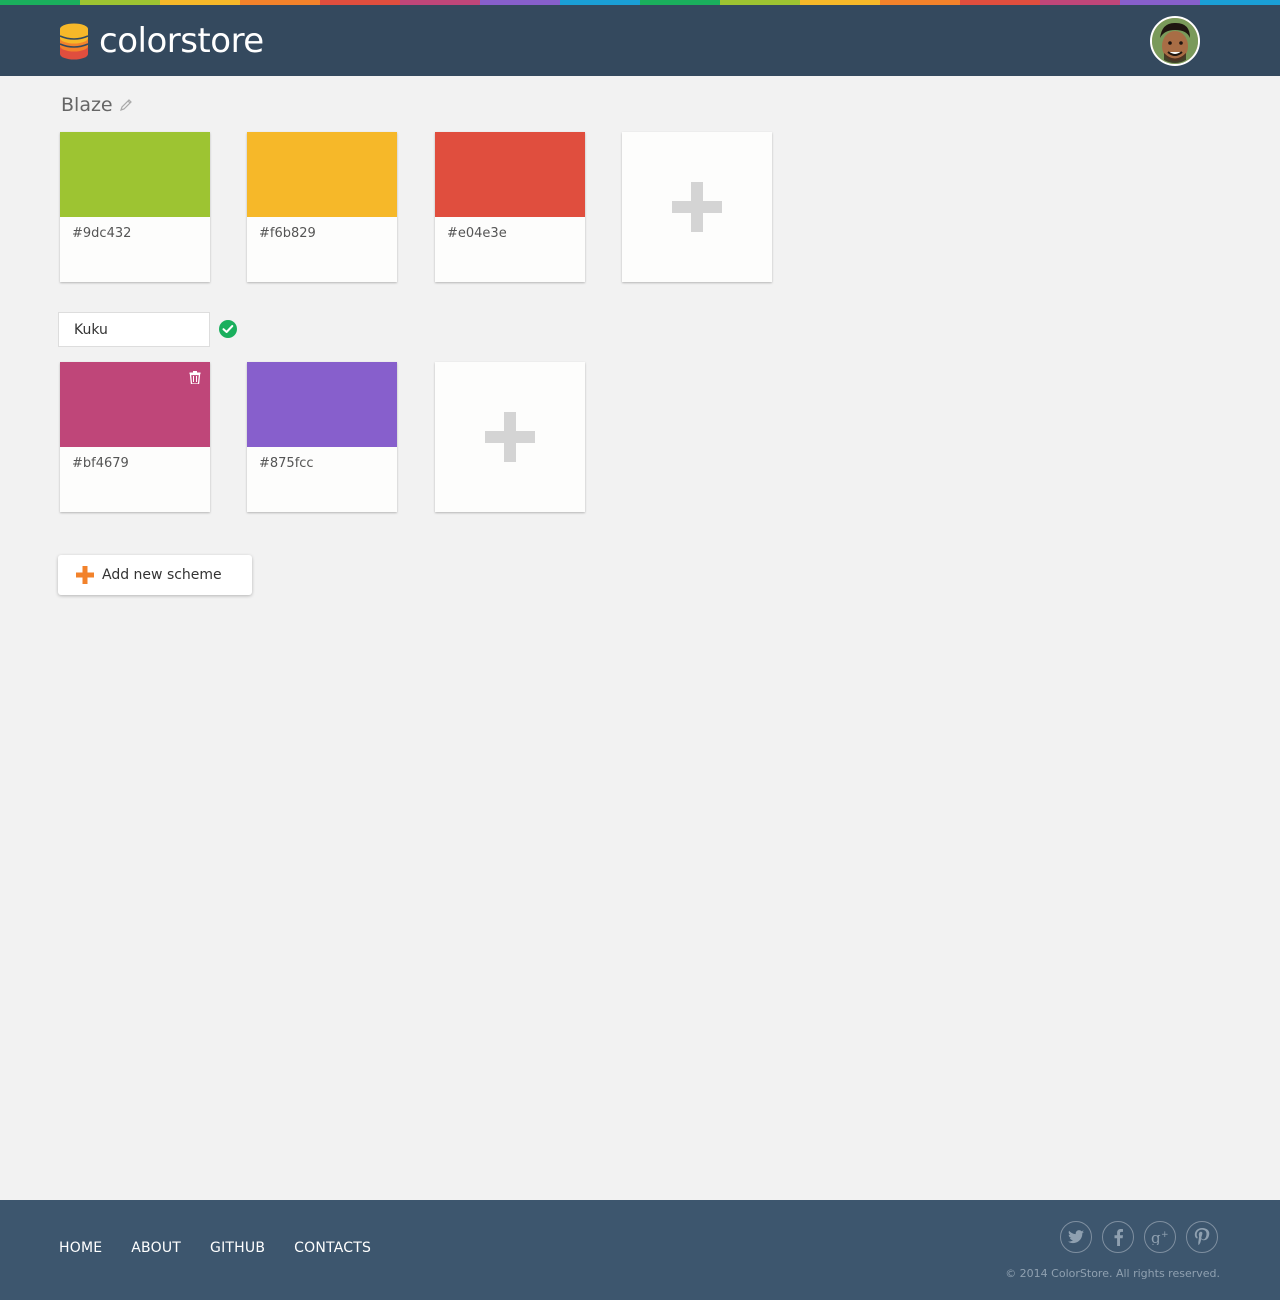  I want to click on pinterest-icon, so click(1202, 1237).